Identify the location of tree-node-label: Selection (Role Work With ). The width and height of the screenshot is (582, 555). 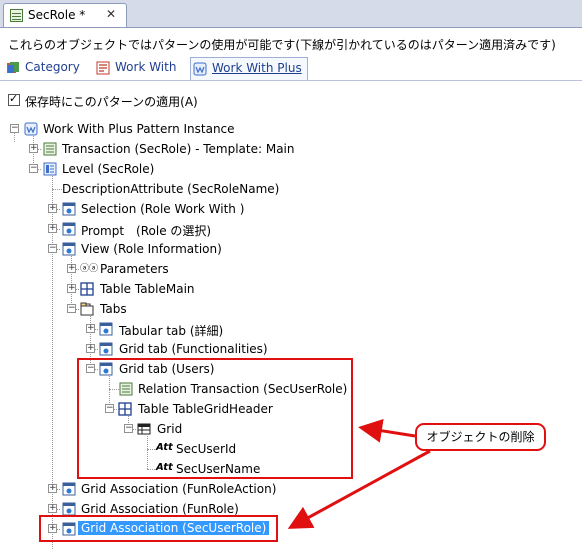
(163, 209).